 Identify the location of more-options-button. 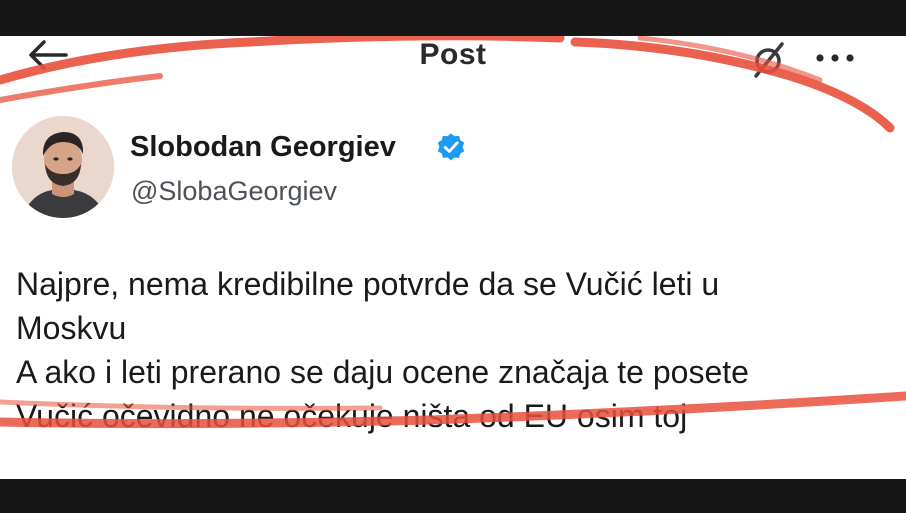
(835, 58).